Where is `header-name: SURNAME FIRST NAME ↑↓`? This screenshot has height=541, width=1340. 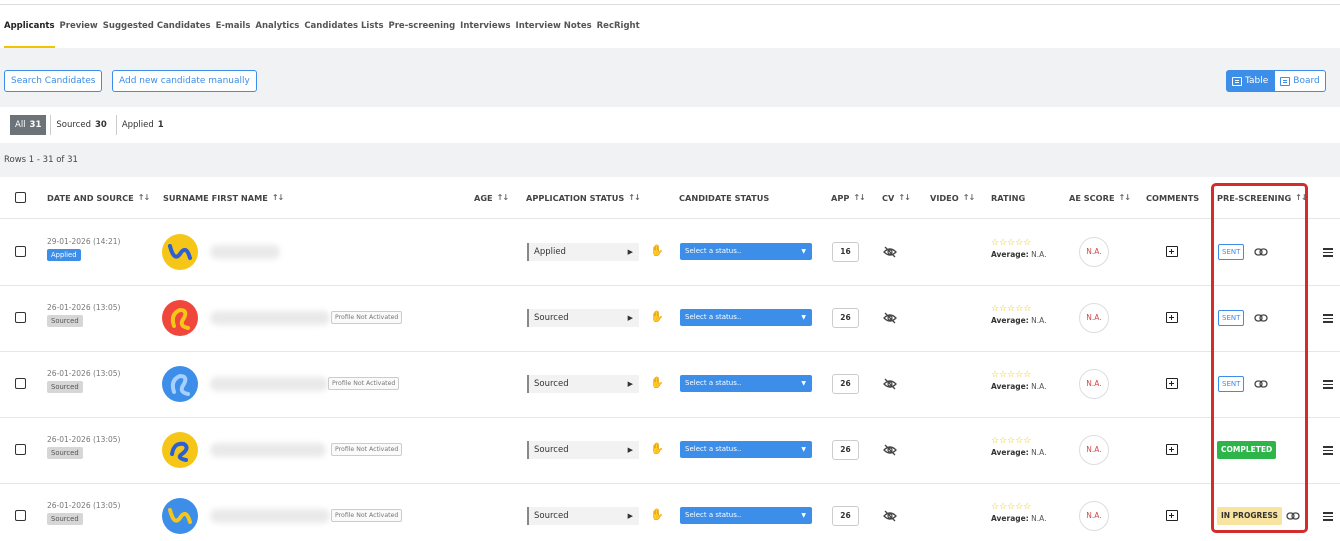 header-name: SURNAME FIRST NAME ↑↓ is located at coordinates (223, 197).